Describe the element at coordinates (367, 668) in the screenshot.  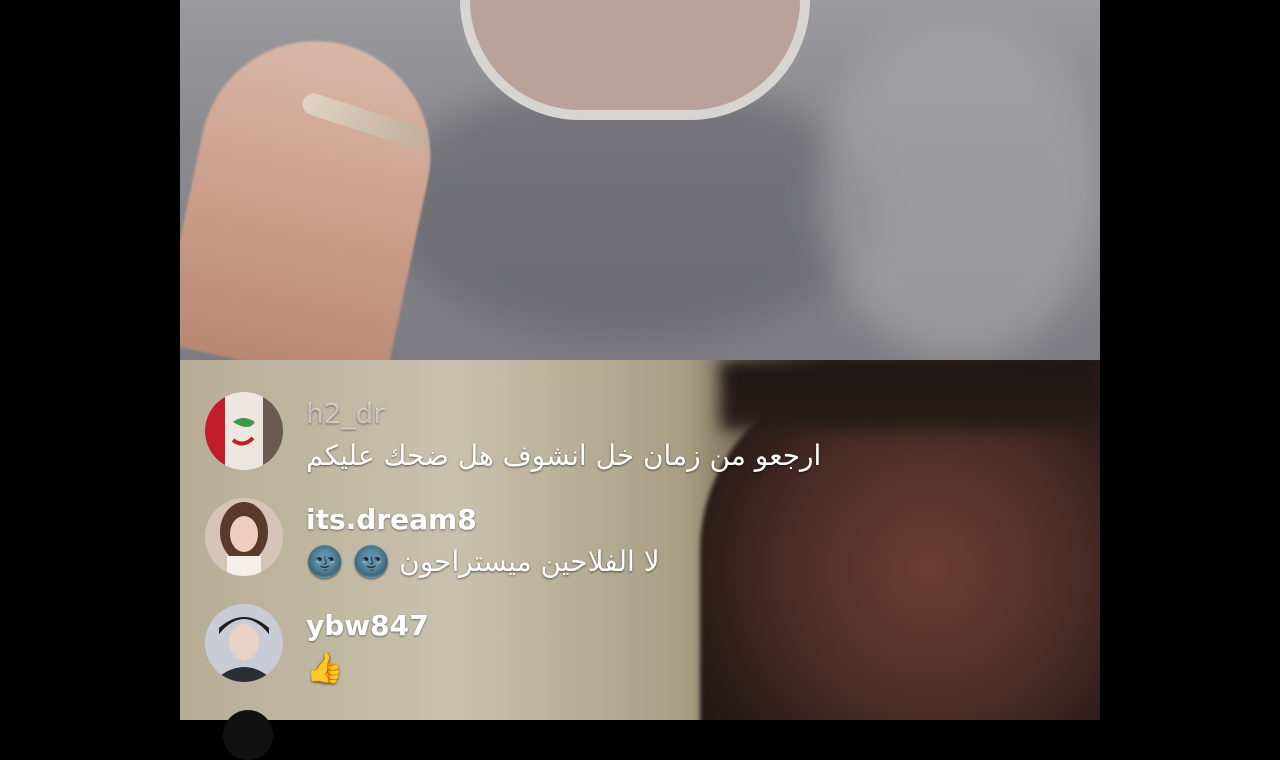
I see `comment-message: 👍` at that location.